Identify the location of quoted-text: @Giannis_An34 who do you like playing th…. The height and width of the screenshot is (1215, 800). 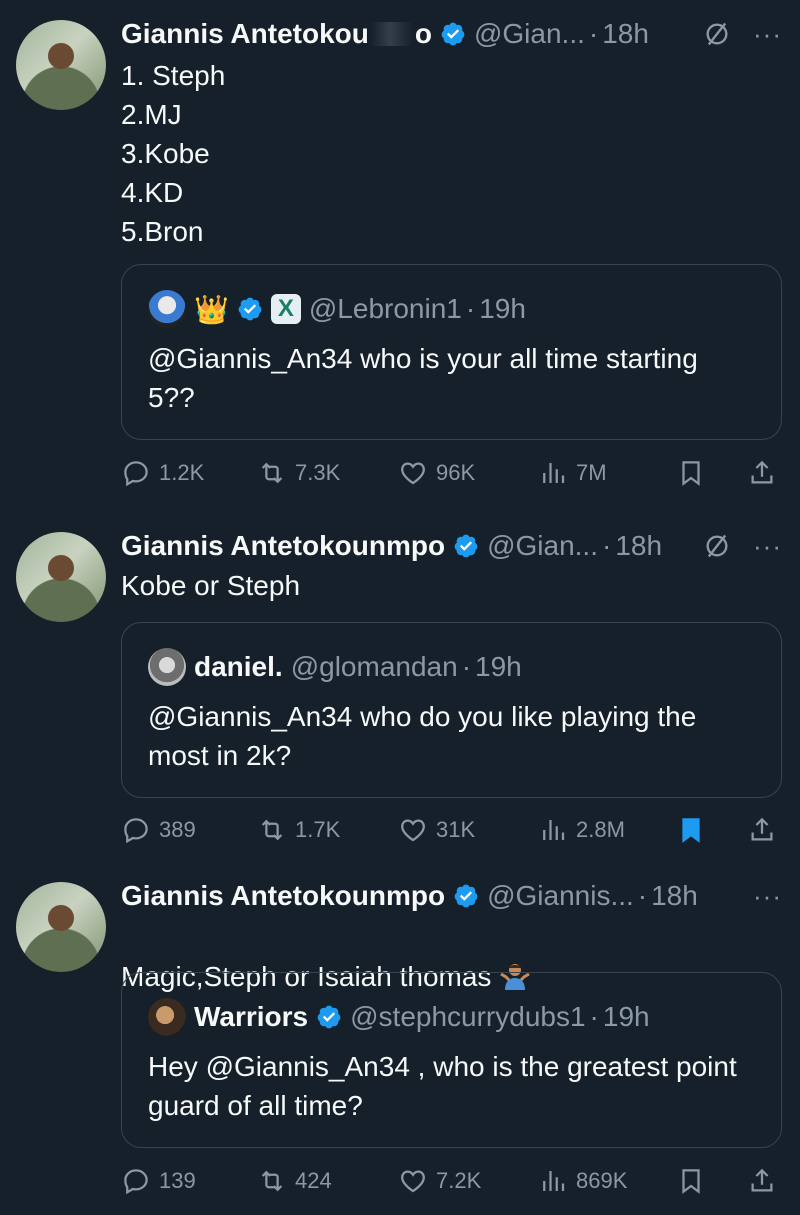
(422, 736).